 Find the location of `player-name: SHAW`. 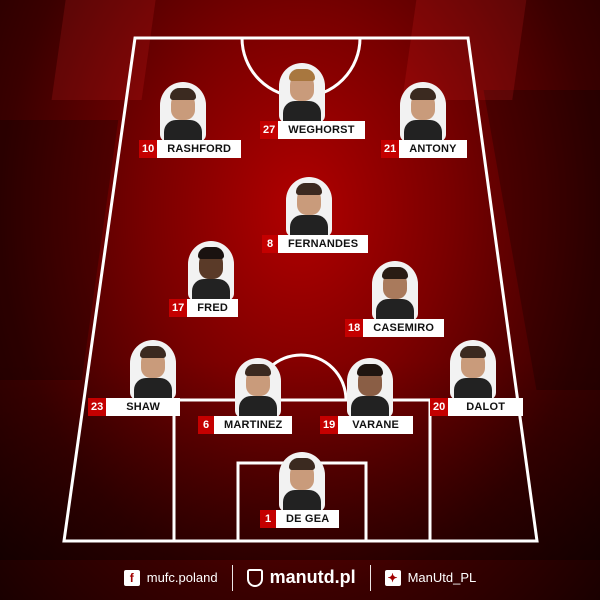

player-name: SHAW is located at coordinates (143, 407).